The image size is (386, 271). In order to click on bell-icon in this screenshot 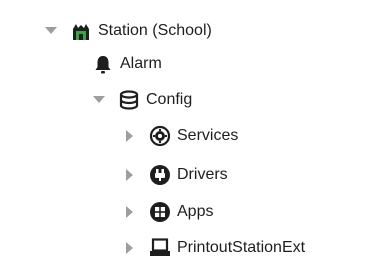, I will do `click(103, 64)`.